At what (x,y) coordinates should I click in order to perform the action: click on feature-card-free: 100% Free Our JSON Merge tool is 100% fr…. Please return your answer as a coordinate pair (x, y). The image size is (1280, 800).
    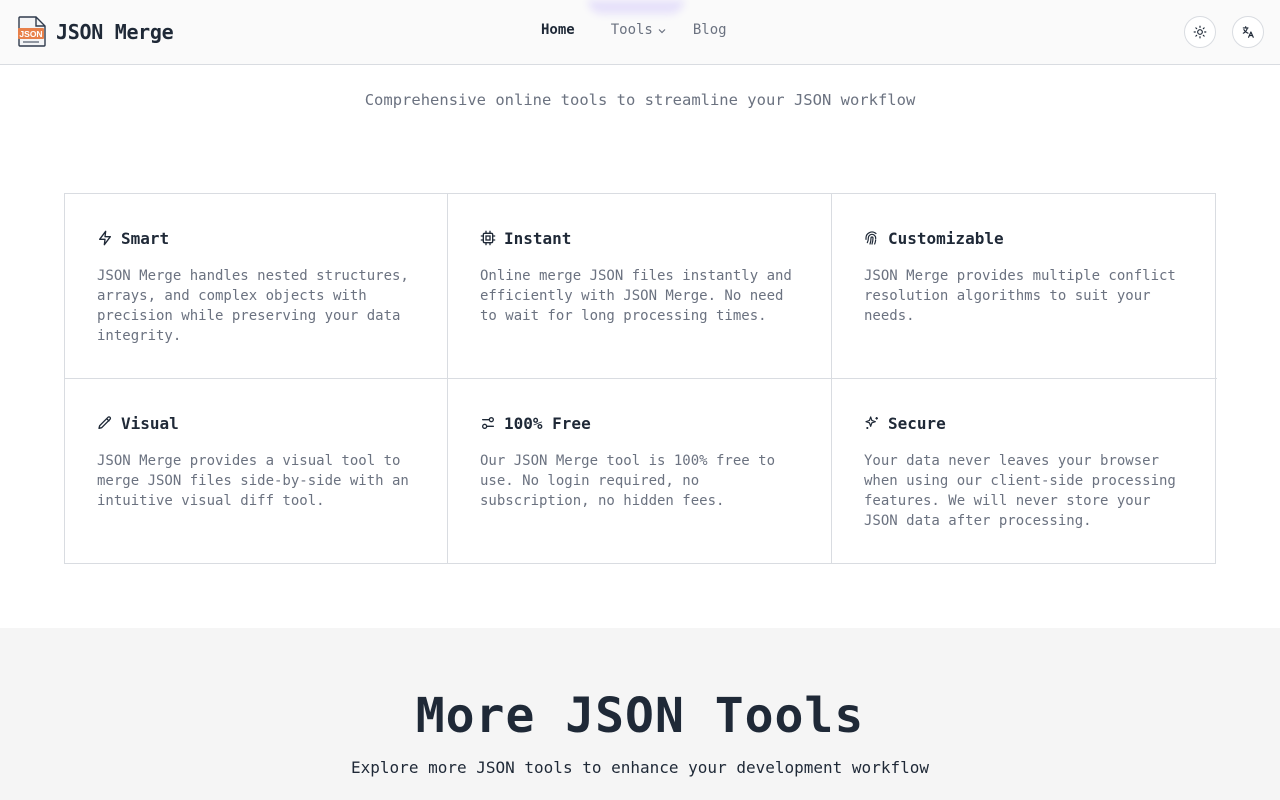
    Looking at the image, I should click on (640, 471).